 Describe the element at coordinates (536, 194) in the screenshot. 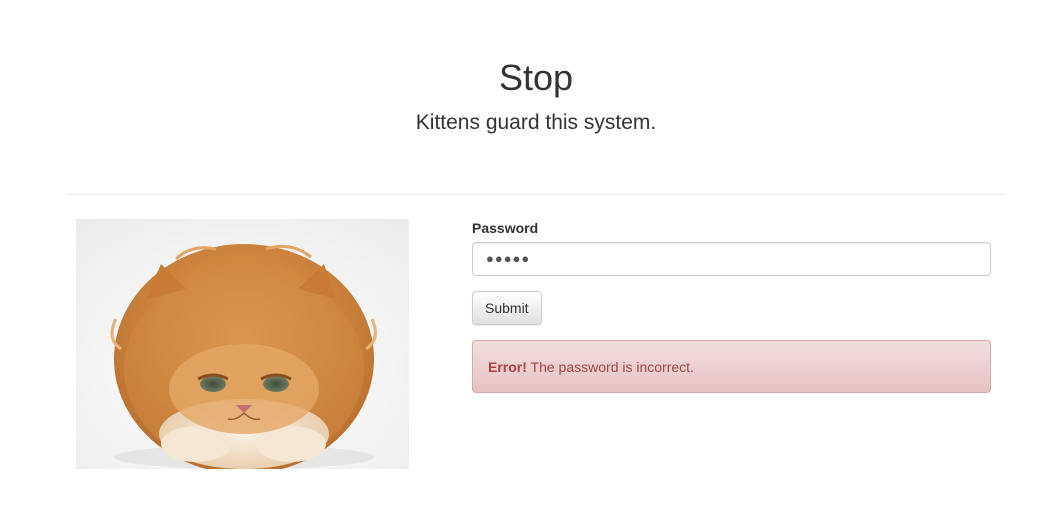

I see `divider` at that location.